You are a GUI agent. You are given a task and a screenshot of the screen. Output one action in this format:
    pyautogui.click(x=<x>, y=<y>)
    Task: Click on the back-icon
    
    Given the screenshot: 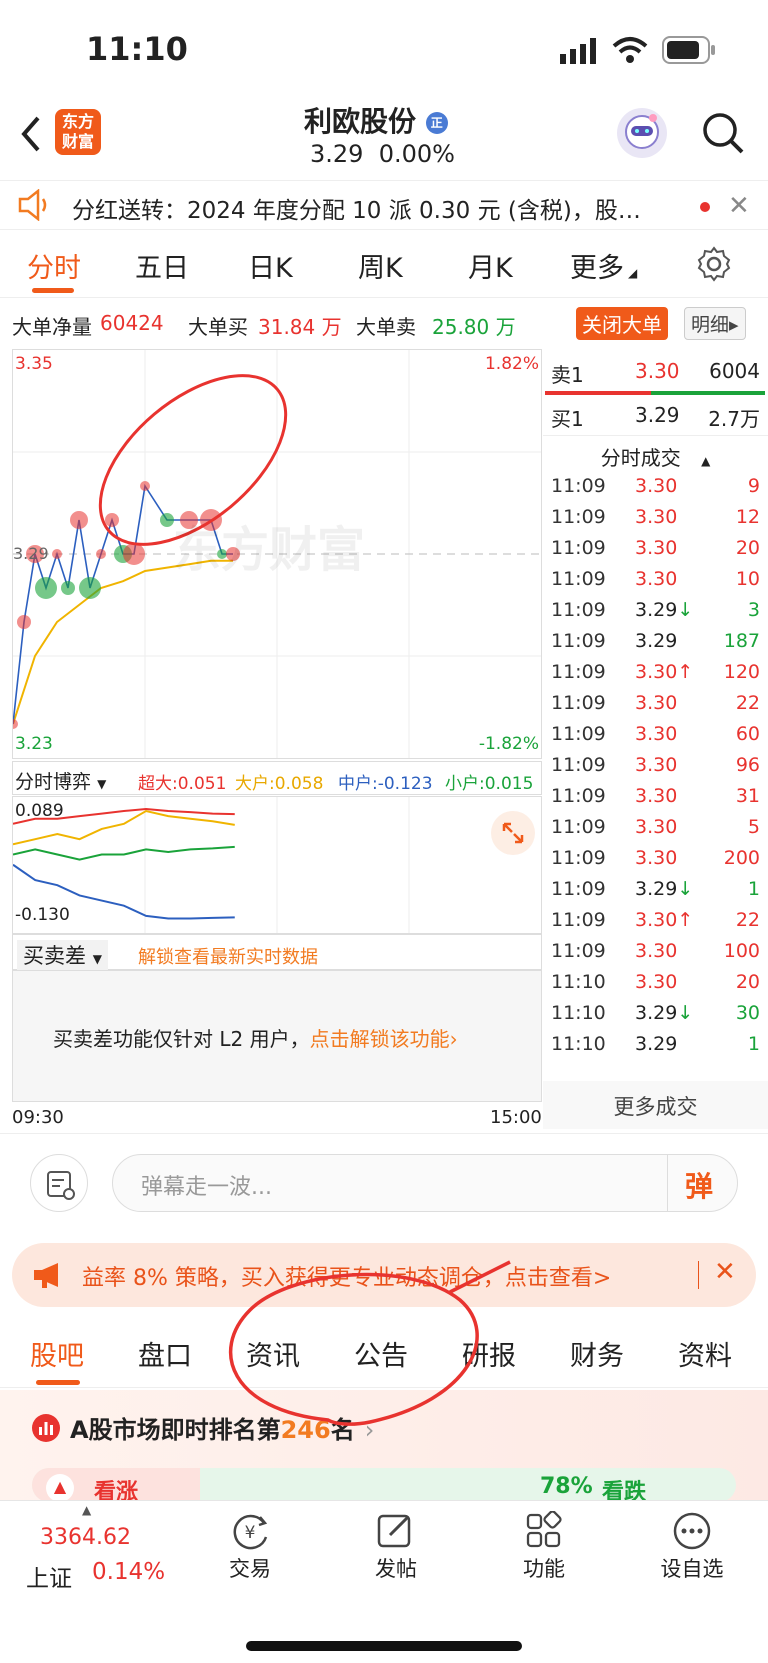 What is the action you would take?
    pyautogui.click(x=30, y=134)
    